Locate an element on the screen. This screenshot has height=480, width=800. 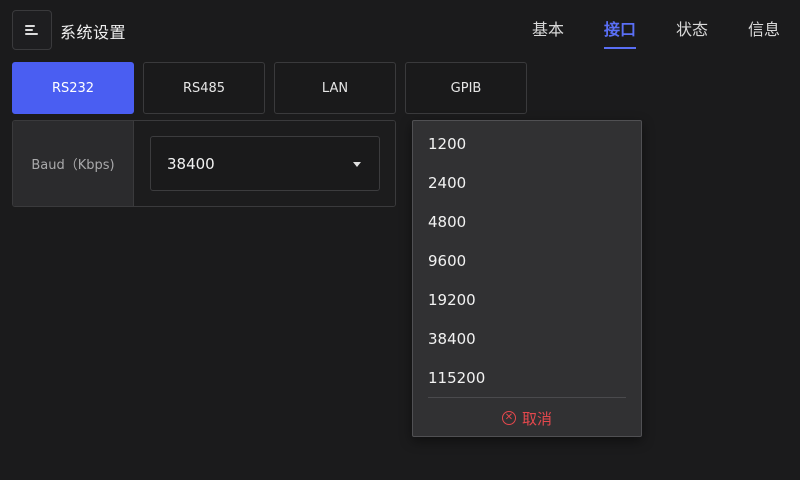
top-tab-bar: 基本 接口 状态 信息 is located at coordinates (656, 28).